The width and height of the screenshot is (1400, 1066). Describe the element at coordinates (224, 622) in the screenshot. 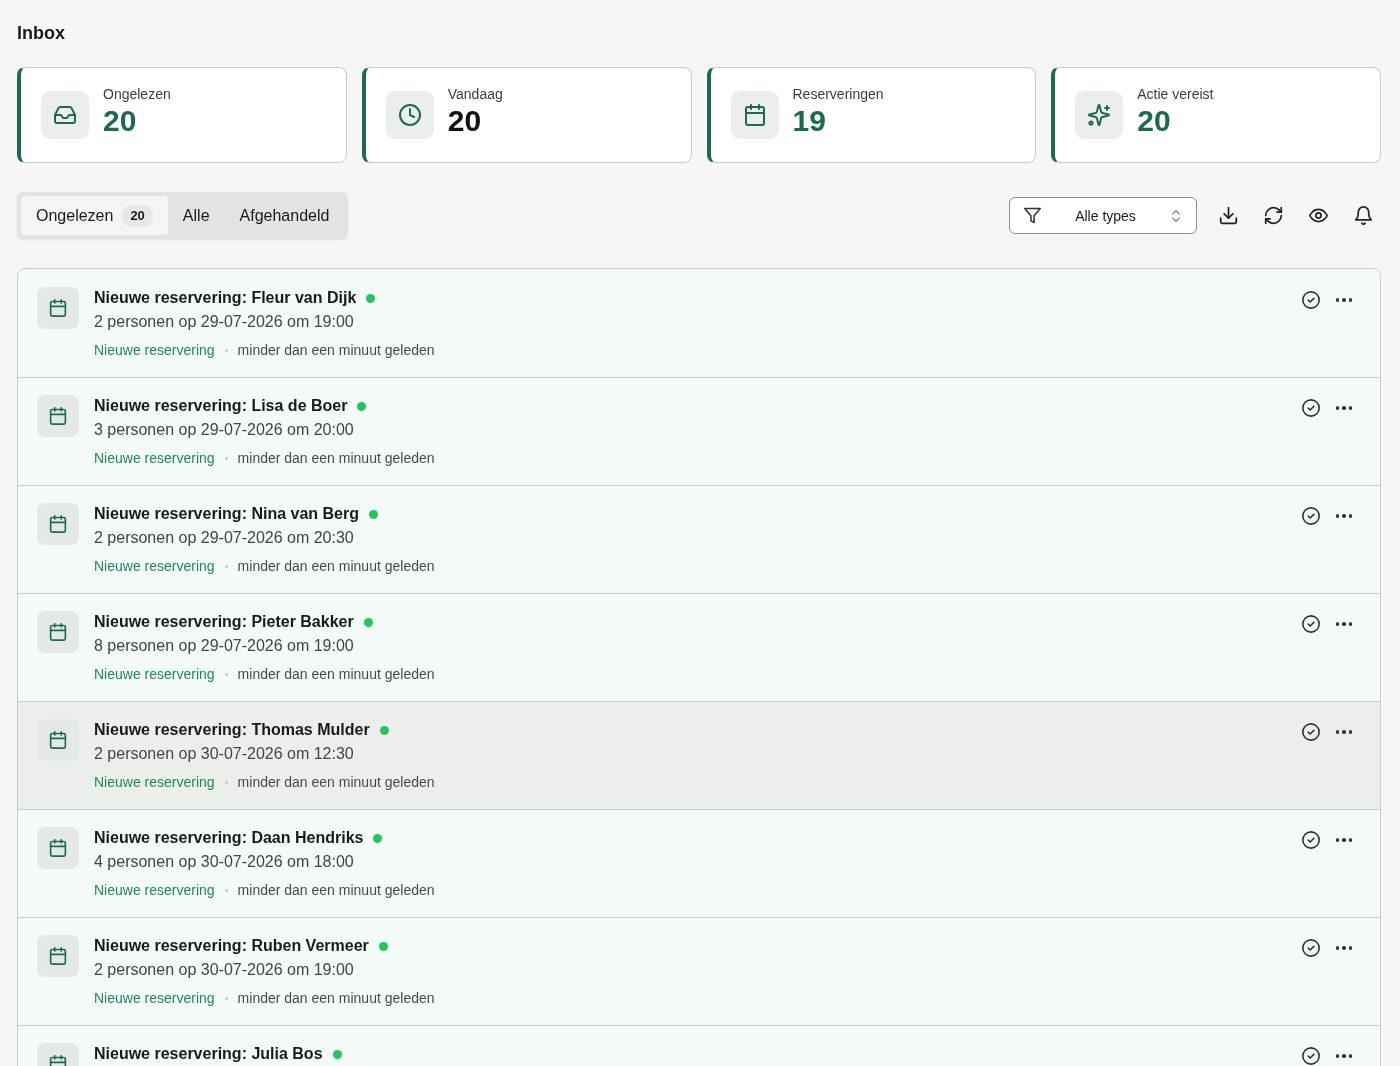

I see `notification-title: Nieuwe reservering: Pieter Bakker` at that location.